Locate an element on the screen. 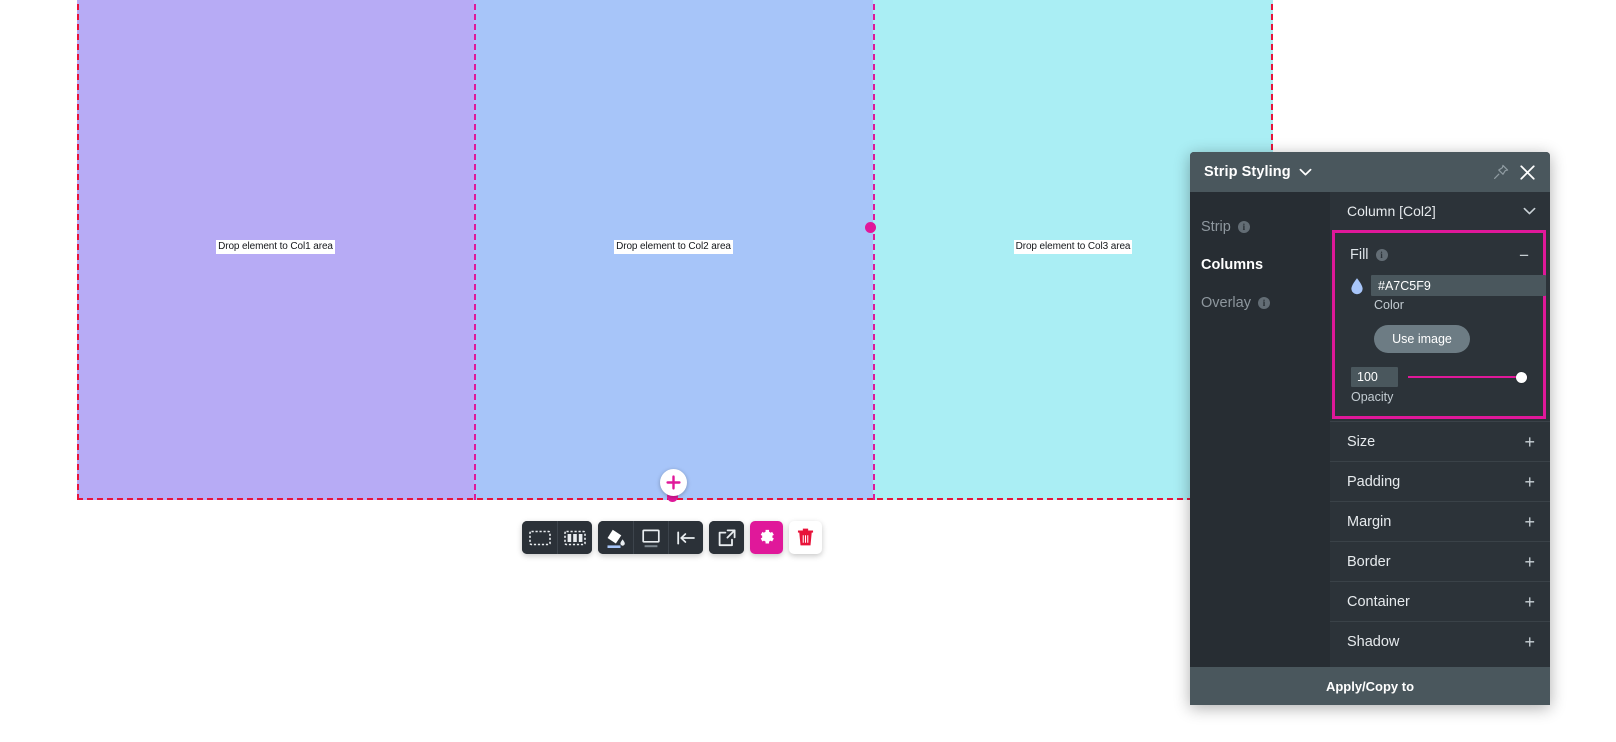  resize-handle-right is located at coordinates (870, 227).